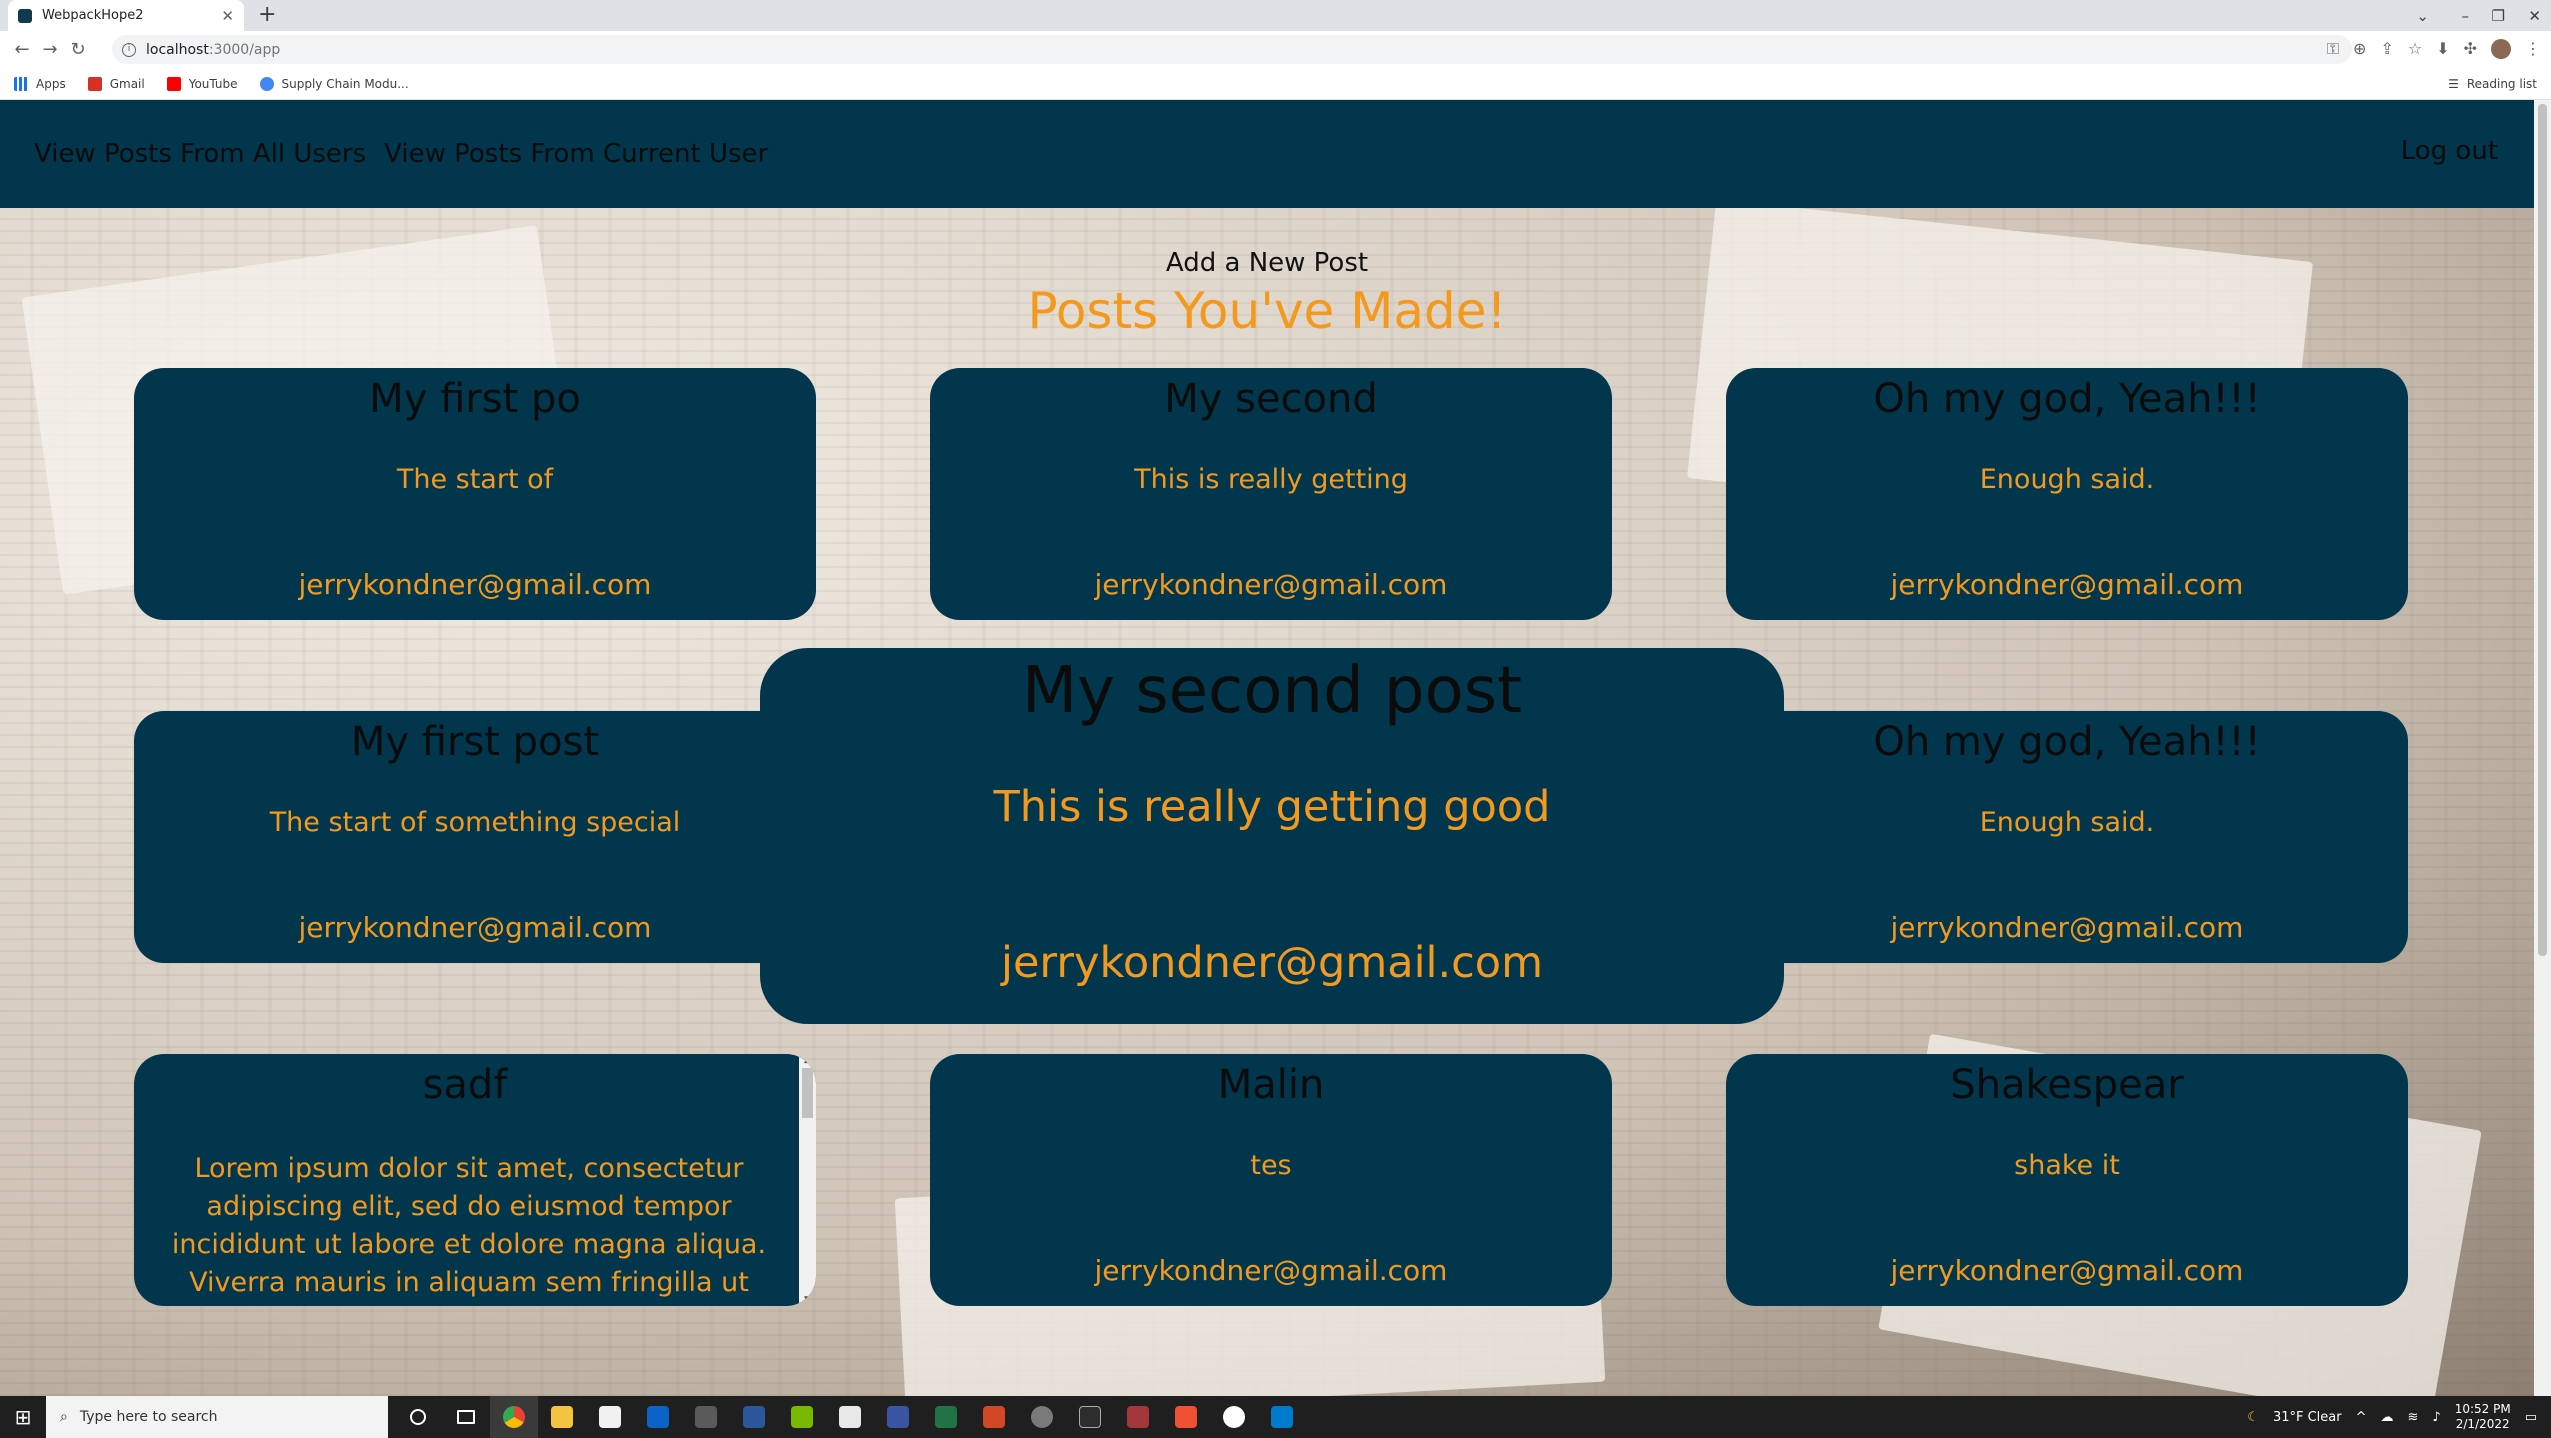 This screenshot has height=1438, width=2551. I want to click on page-heading: Posts You've Made!, so click(1267, 311).